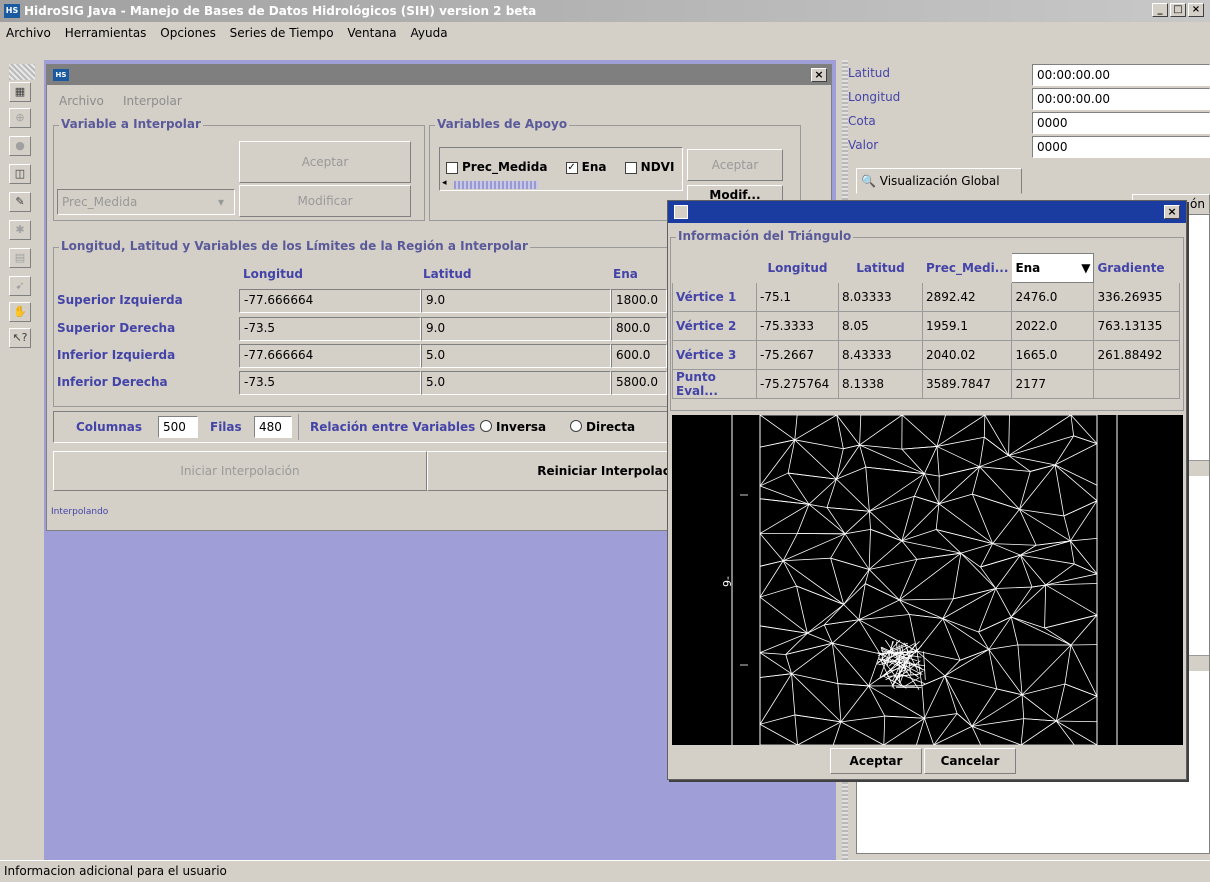 The height and width of the screenshot is (882, 1210). Describe the element at coordinates (282, 33) in the screenshot. I see `menu-series: Series de Tiempo` at that location.